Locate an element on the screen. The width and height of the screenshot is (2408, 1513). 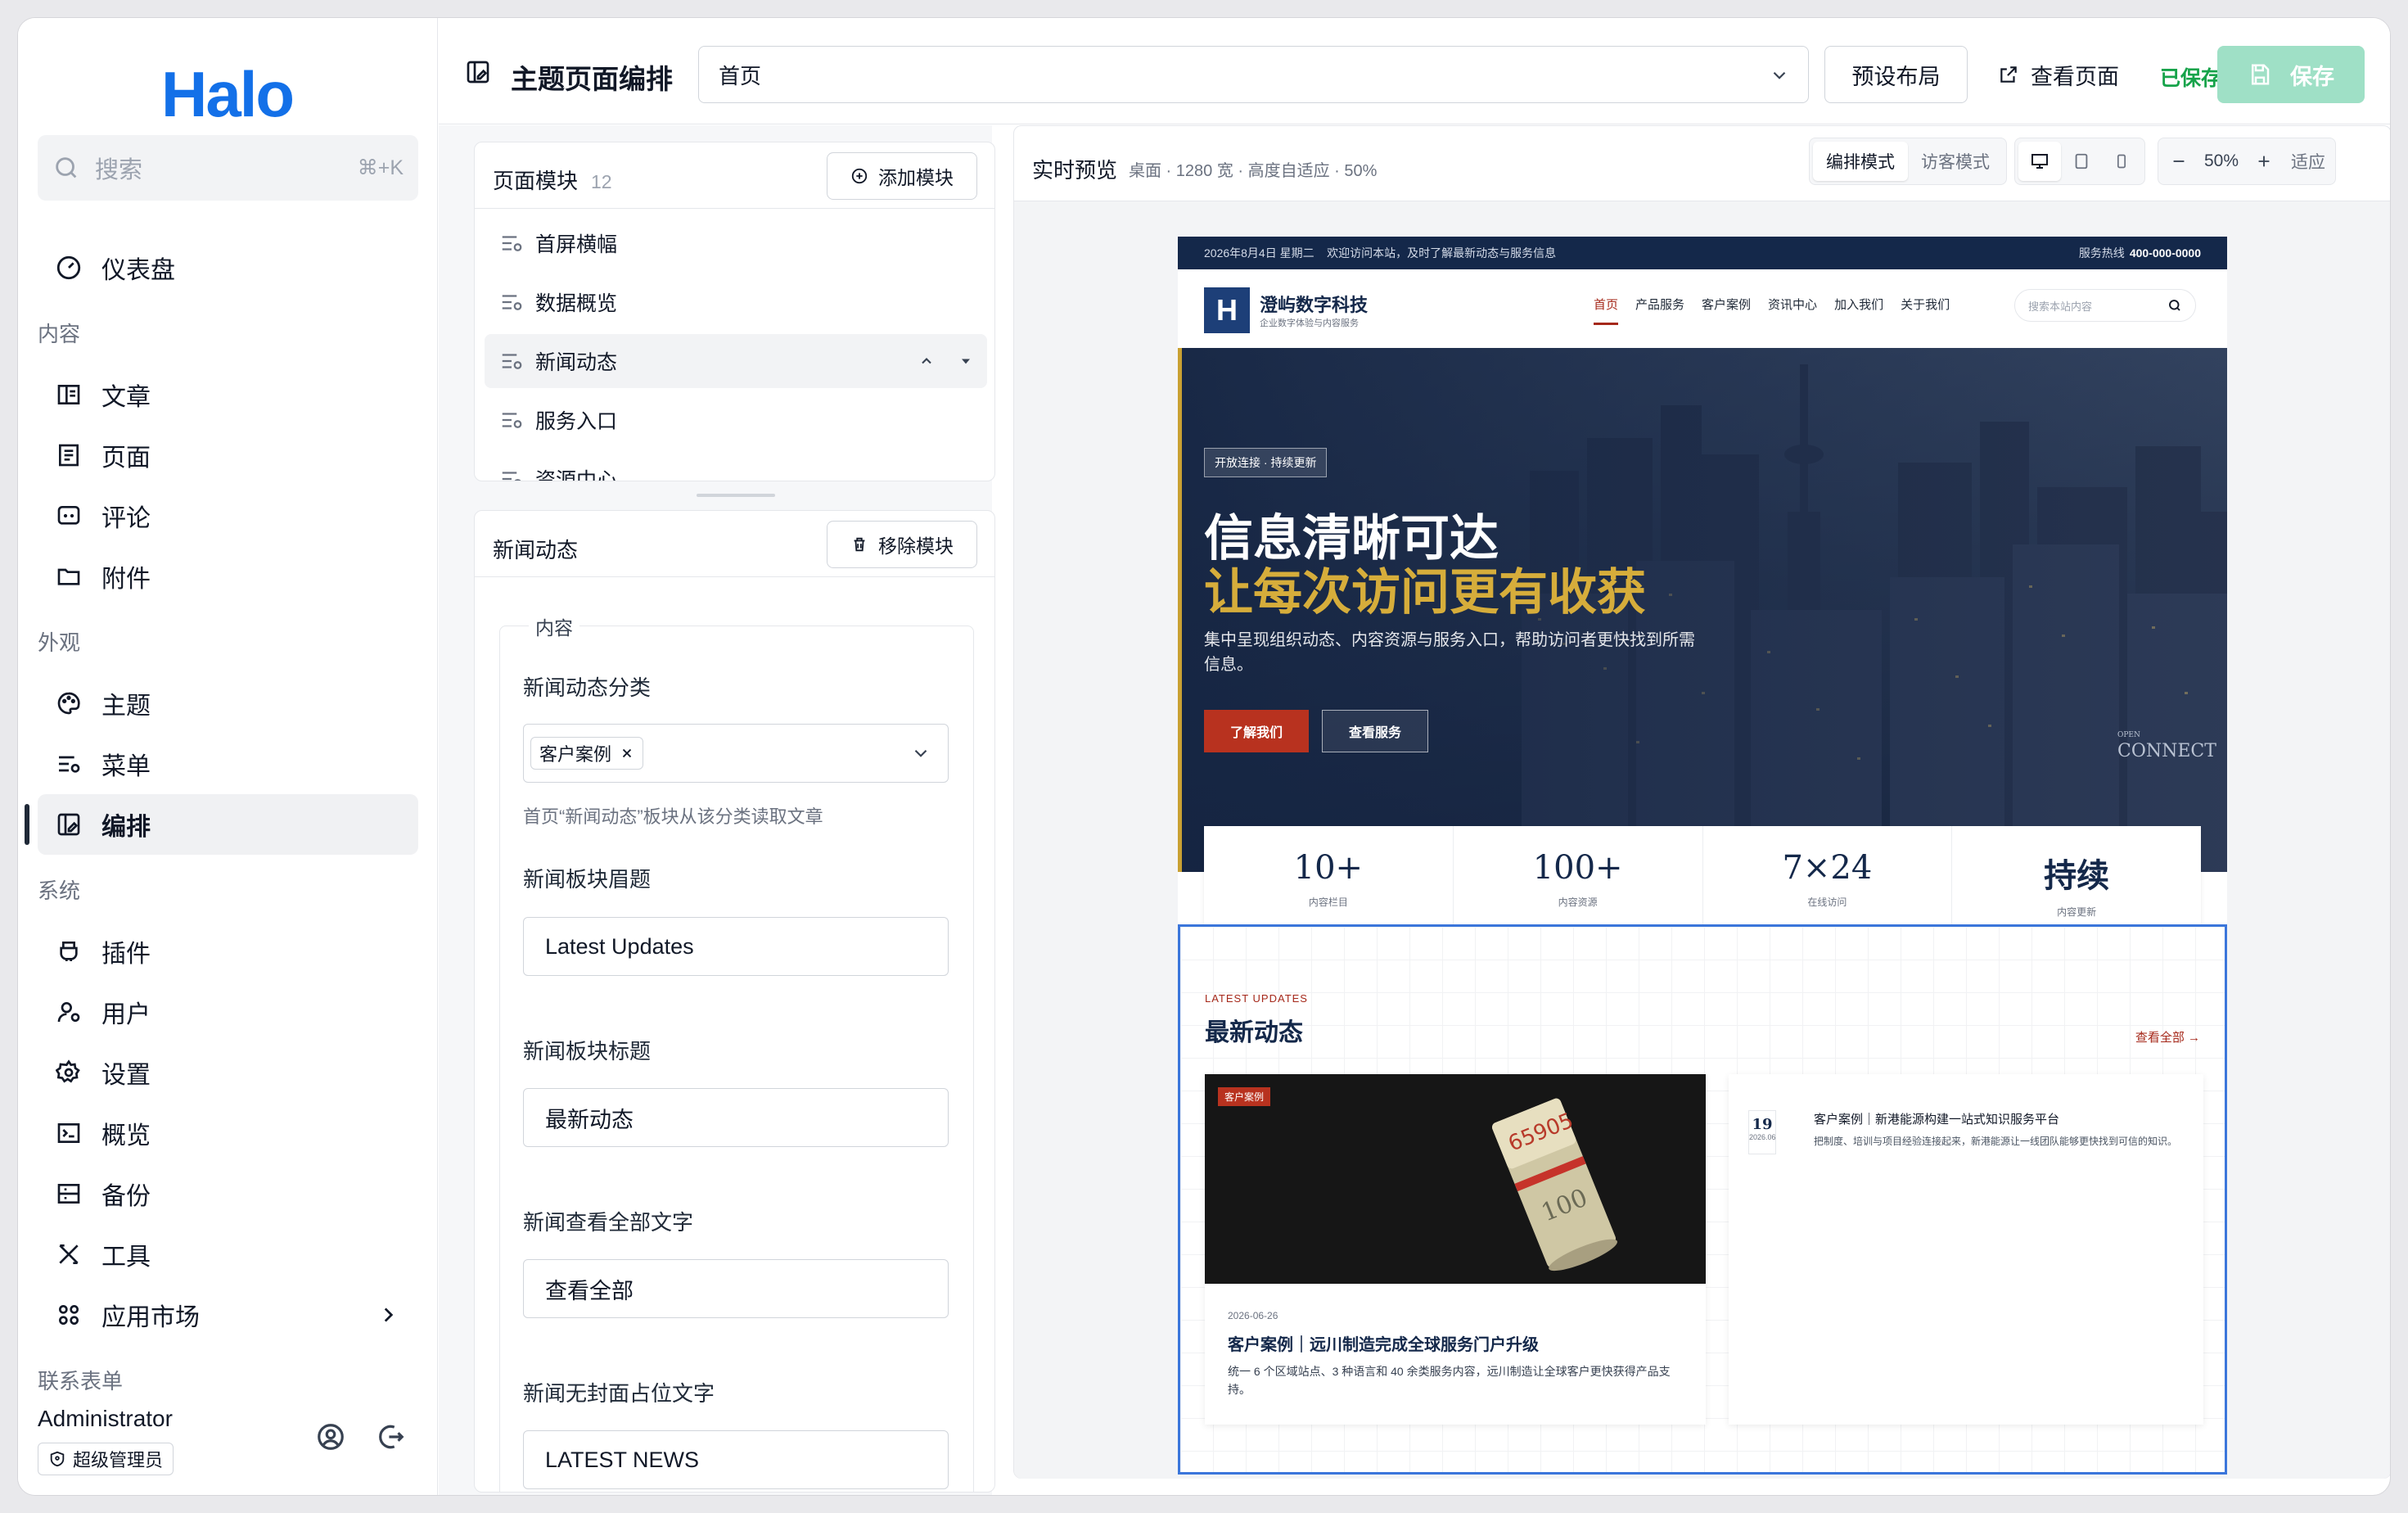
zoom-in-icon is located at coordinates (2264, 161).